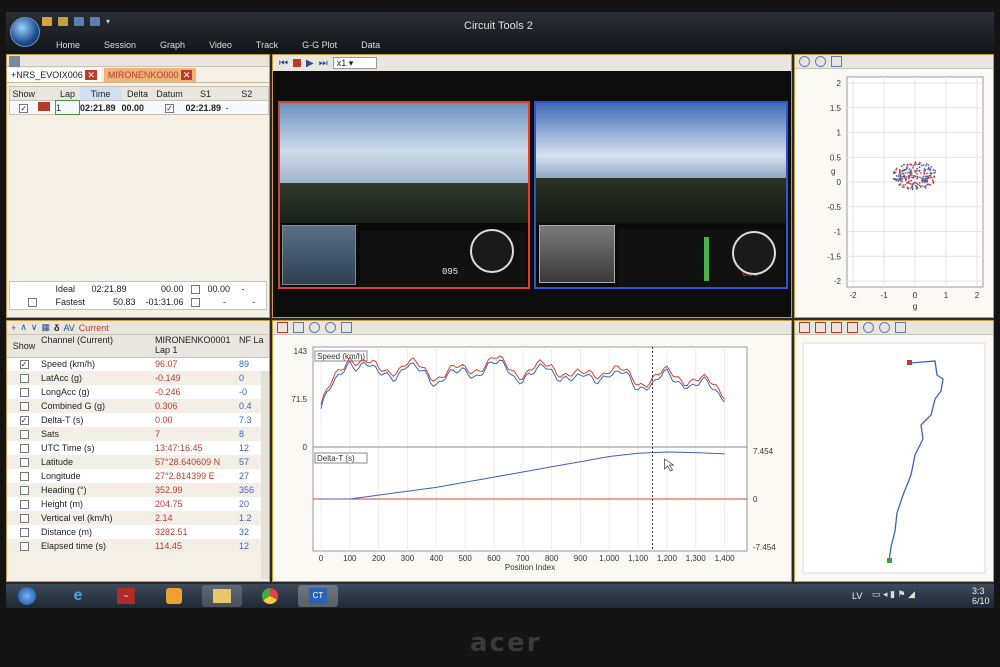 The width and height of the screenshot is (1000, 667). Describe the element at coordinates (270, 596) in the screenshot. I see `taskbar-chrome` at that location.